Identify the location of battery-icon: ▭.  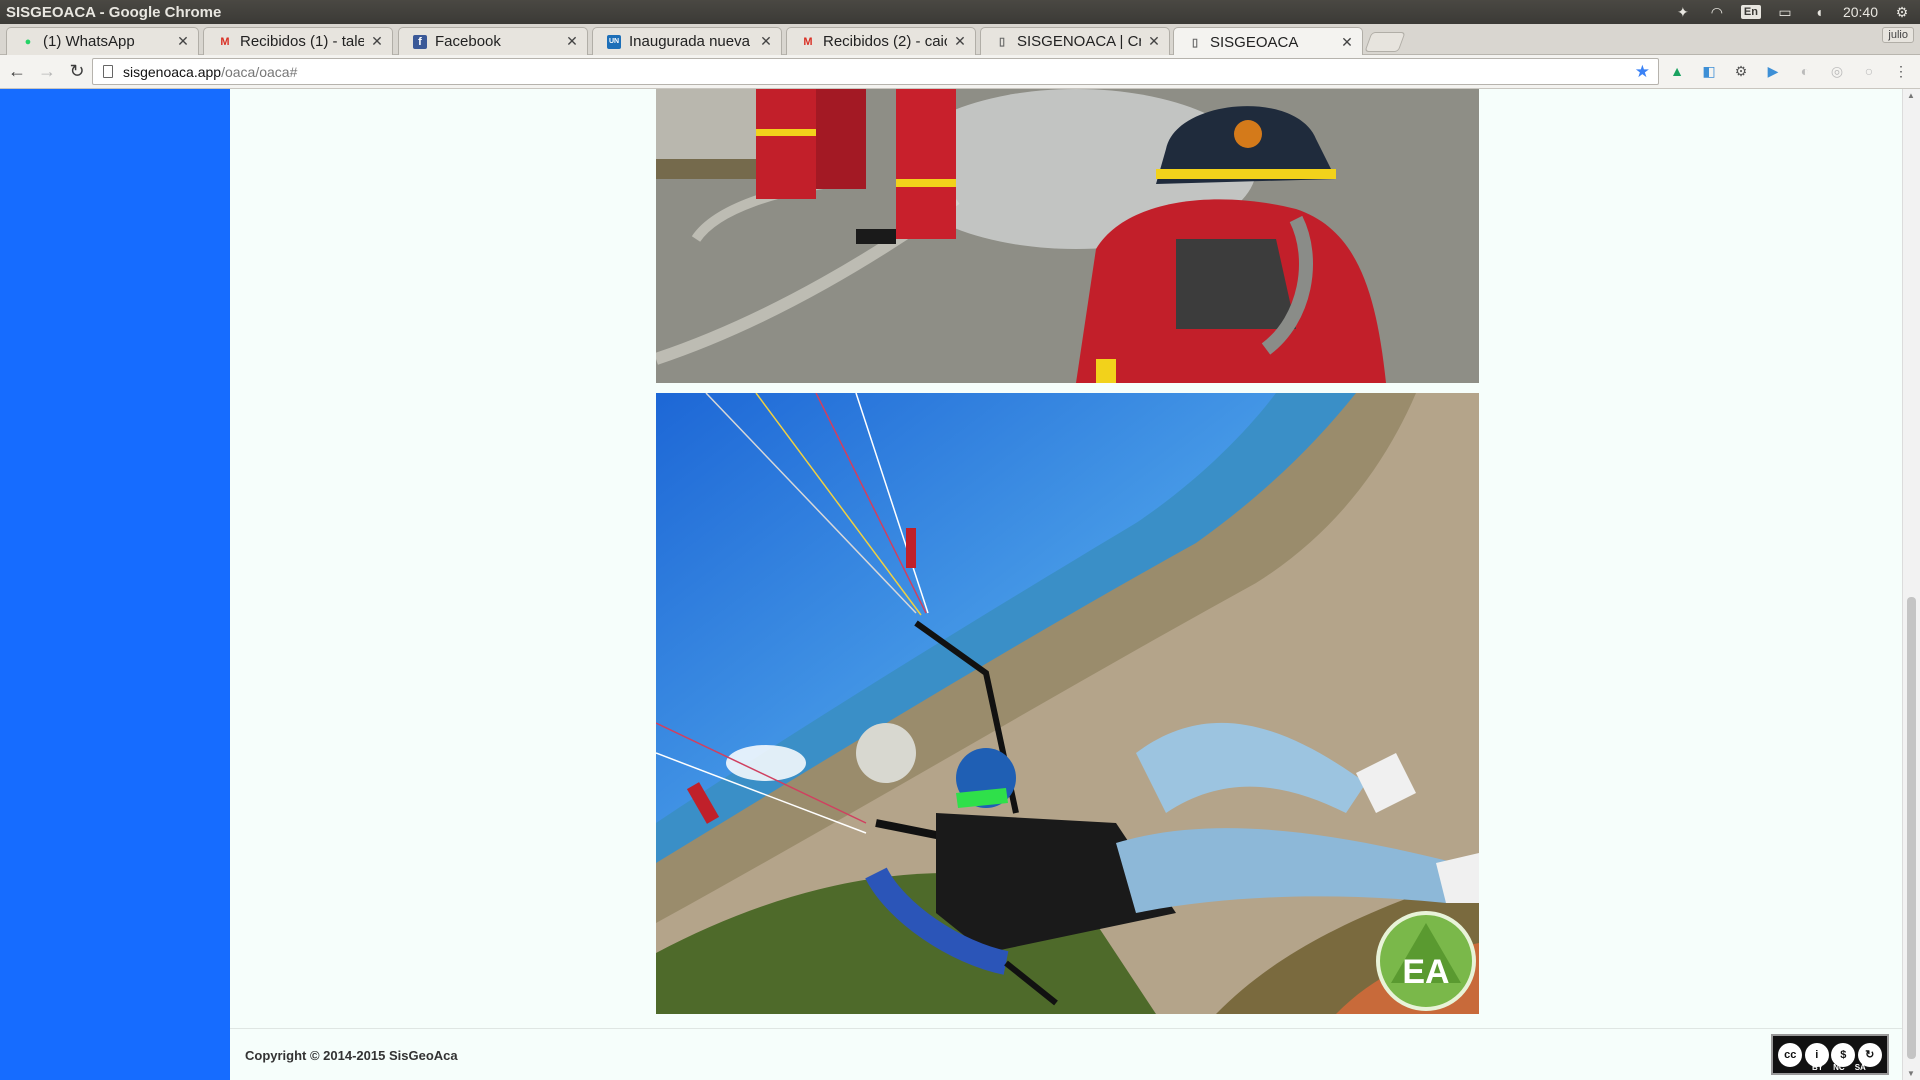
(1785, 12).